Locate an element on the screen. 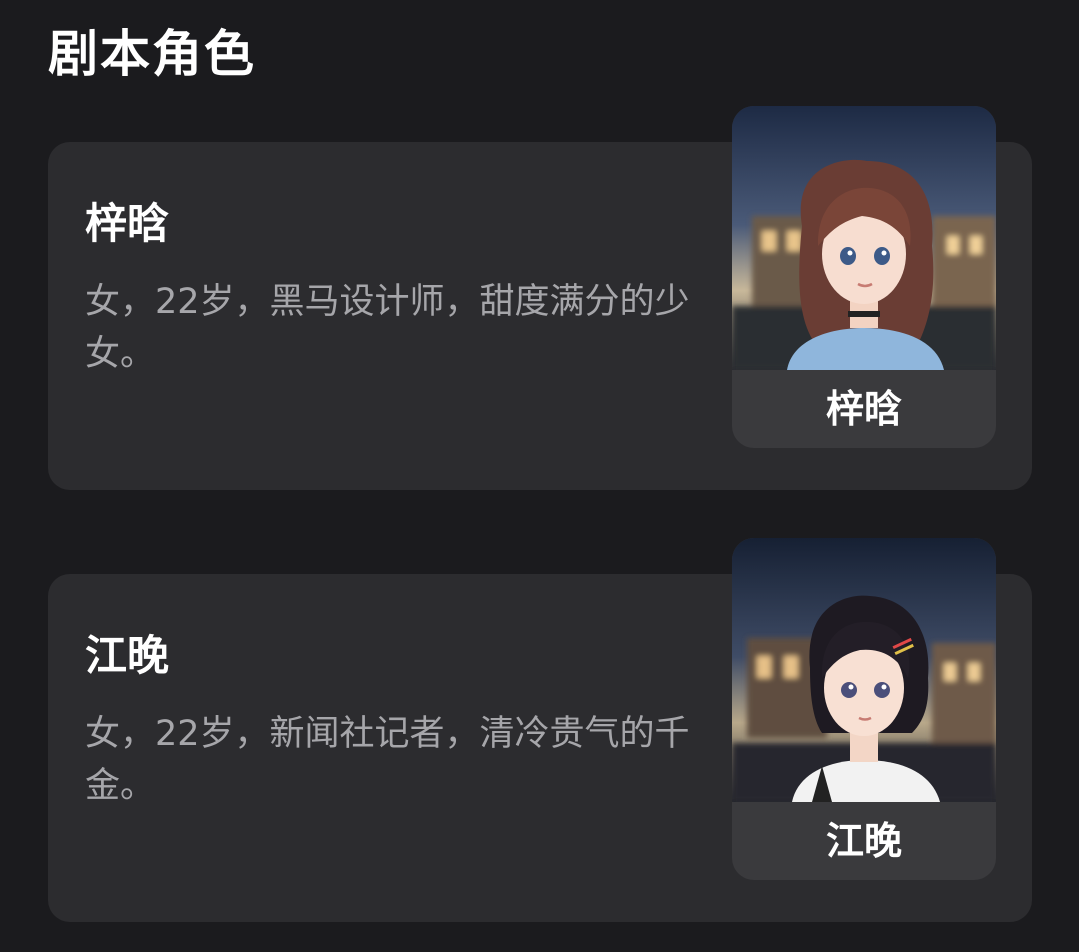 This screenshot has height=952, width=1079. section-title: 剧本角色 is located at coordinates (152, 54).